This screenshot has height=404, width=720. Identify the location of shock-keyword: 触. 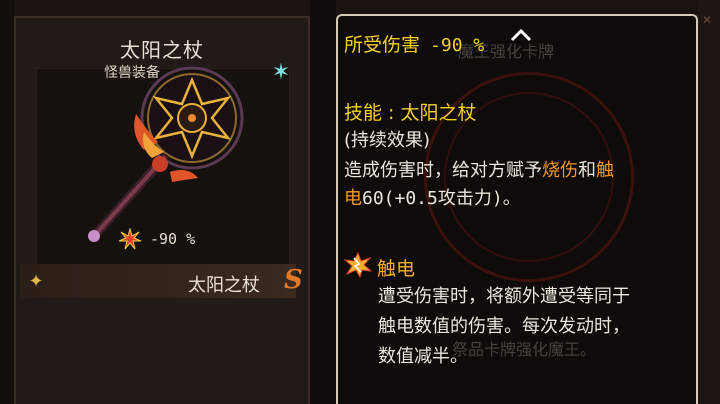
(605, 170).